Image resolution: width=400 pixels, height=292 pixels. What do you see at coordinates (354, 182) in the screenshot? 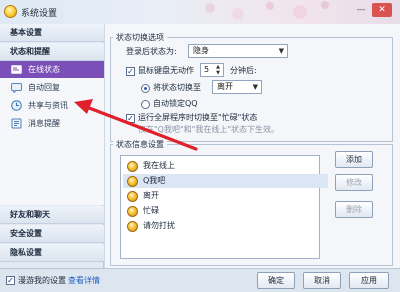
I see `edit-button: 修改` at bounding box center [354, 182].